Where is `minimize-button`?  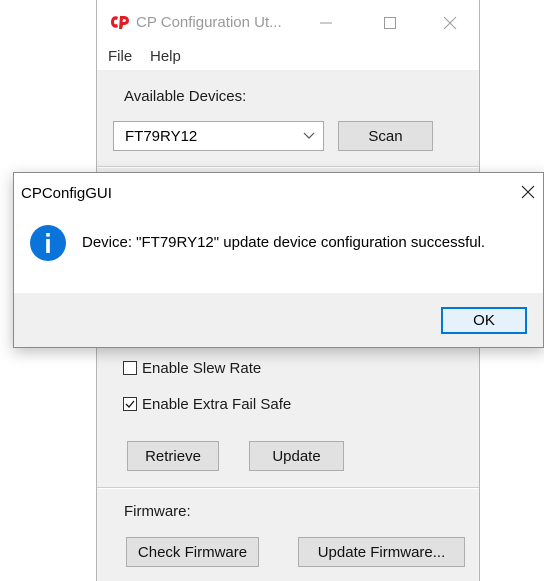
minimize-button is located at coordinates (326, 23).